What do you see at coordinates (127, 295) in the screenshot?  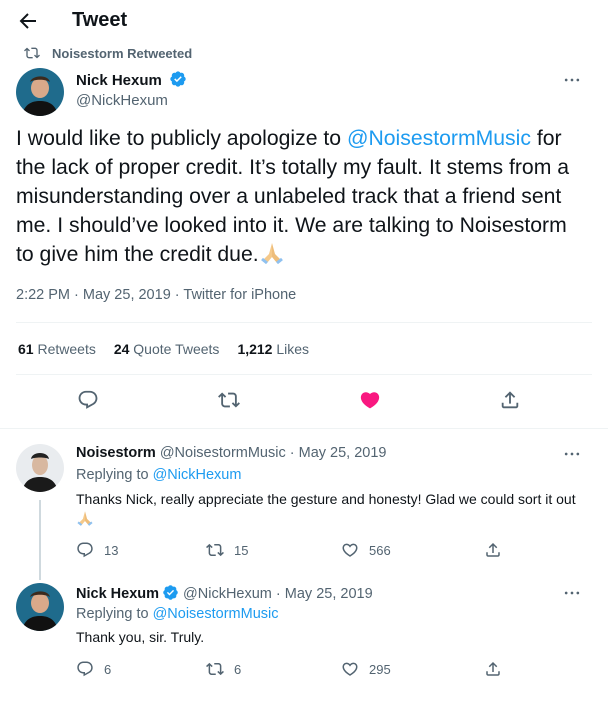 I see `tweet-date: May 25, 2019` at bounding box center [127, 295].